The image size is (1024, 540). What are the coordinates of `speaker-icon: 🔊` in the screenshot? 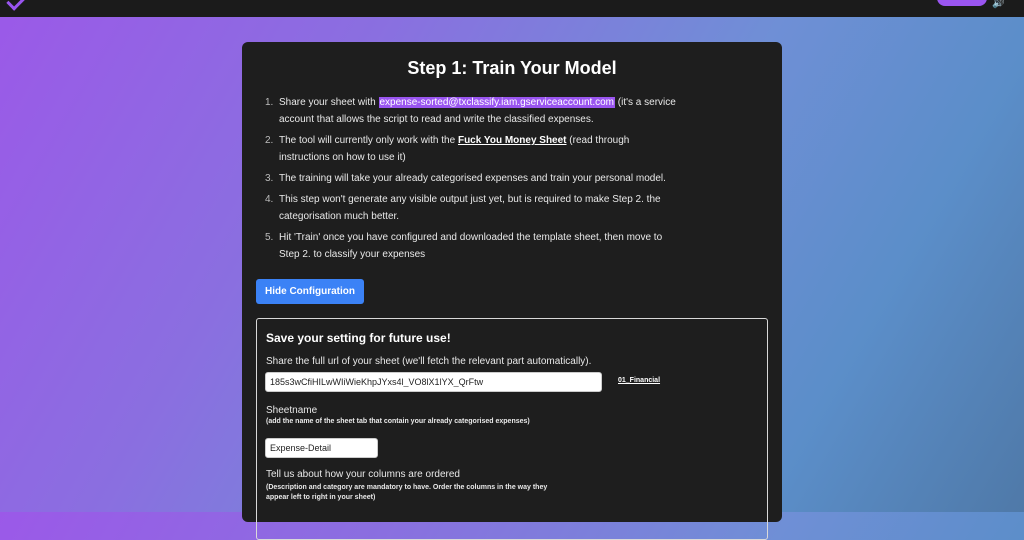 It's located at (998, 4).